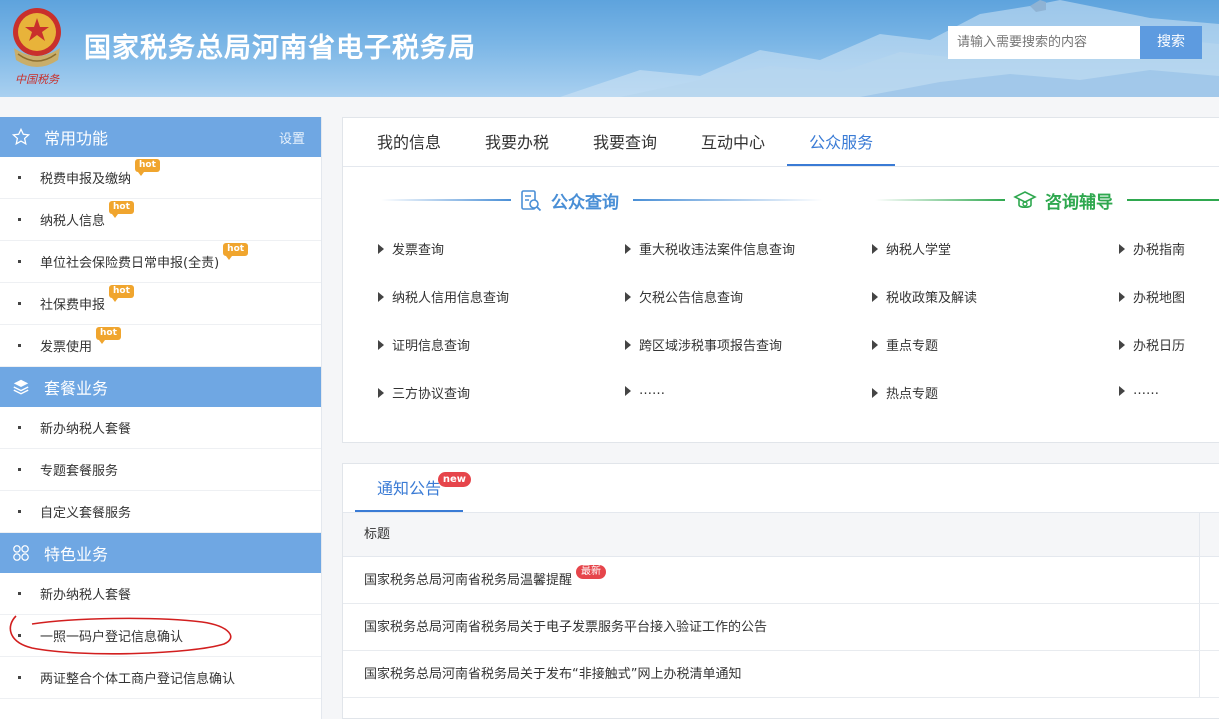  I want to click on link-label: 欠税公告信息查询, so click(691, 298).